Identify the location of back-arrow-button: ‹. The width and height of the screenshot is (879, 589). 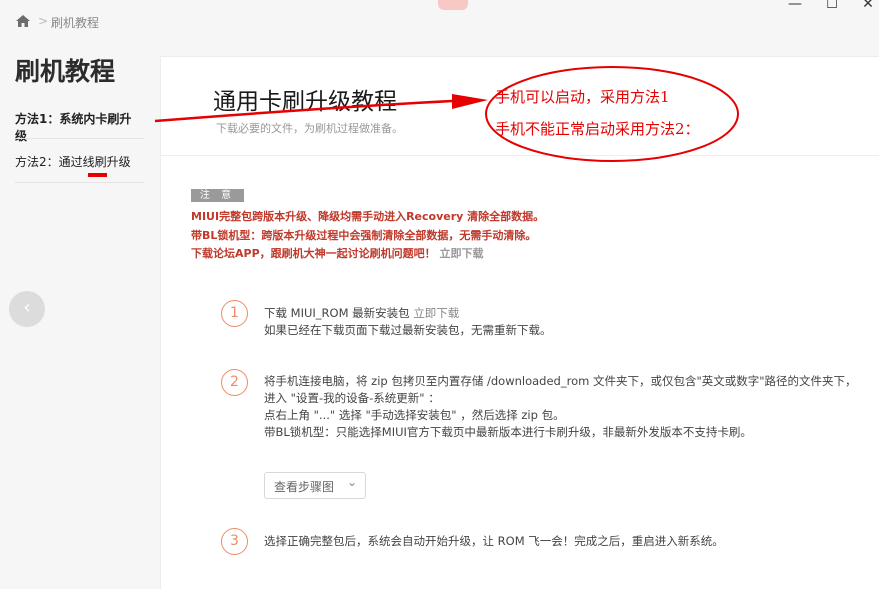
(27, 309).